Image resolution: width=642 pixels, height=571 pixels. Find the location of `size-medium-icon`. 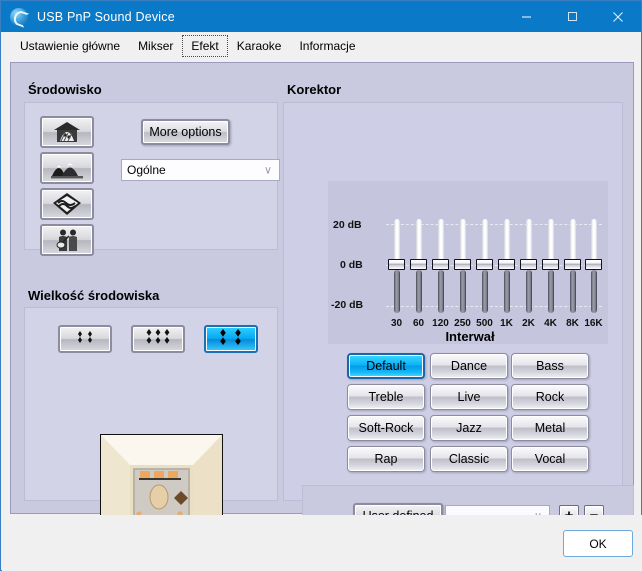

size-medium-icon is located at coordinates (158, 339).